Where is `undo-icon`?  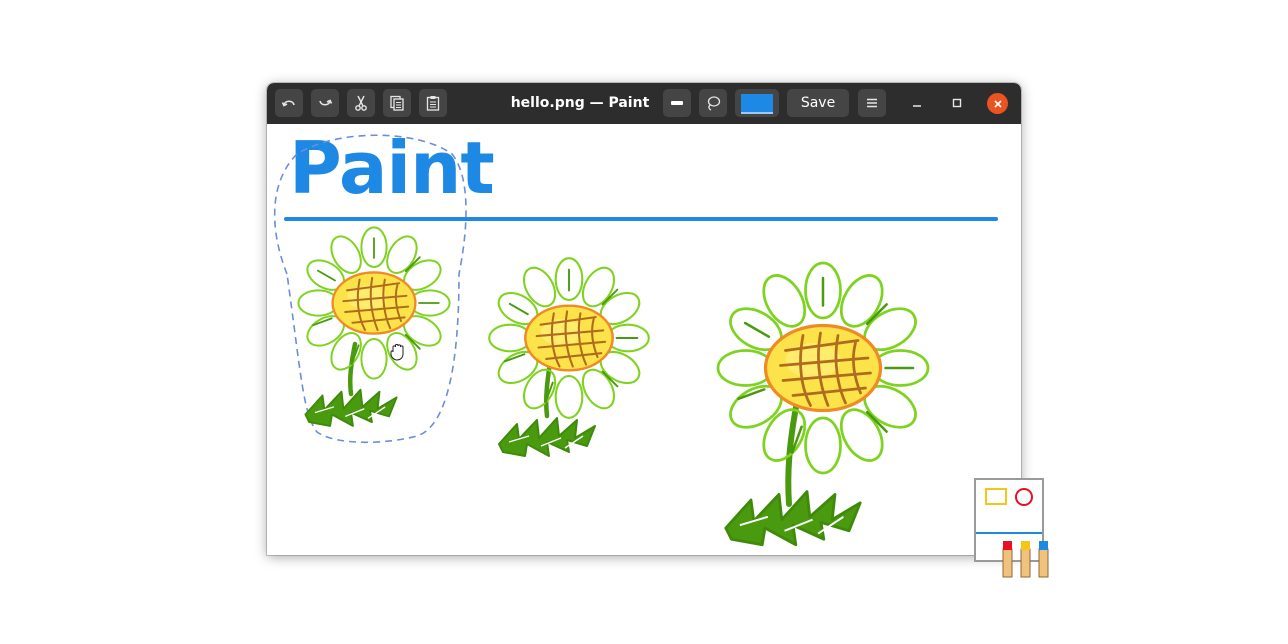 undo-icon is located at coordinates (288, 103).